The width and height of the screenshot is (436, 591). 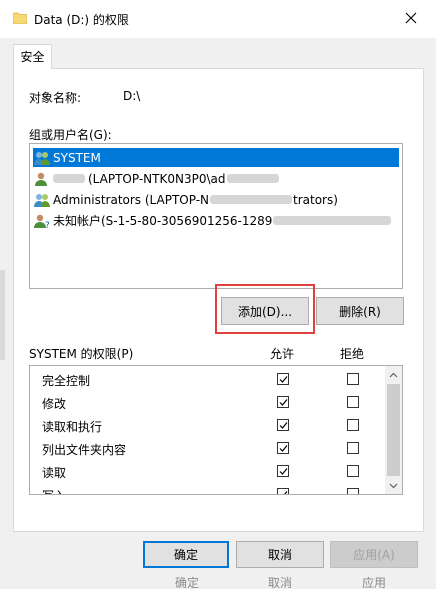 I want to click on permission-name: 列出文件夹内容, so click(x=84, y=450).